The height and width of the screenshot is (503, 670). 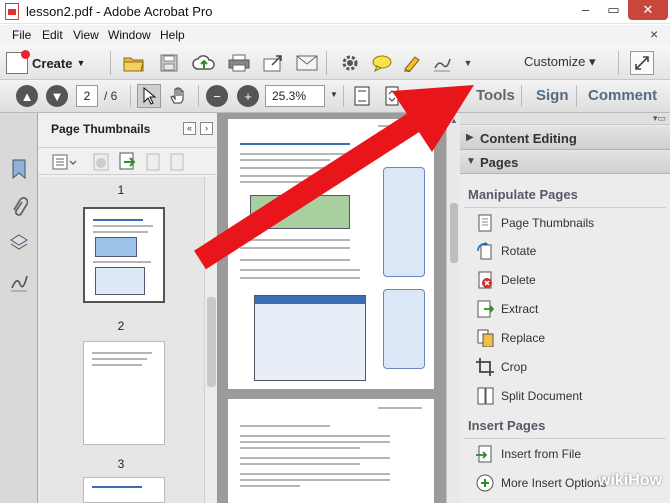 What do you see at coordinates (274, 63) in the screenshot?
I see `share-button` at bounding box center [274, 63].